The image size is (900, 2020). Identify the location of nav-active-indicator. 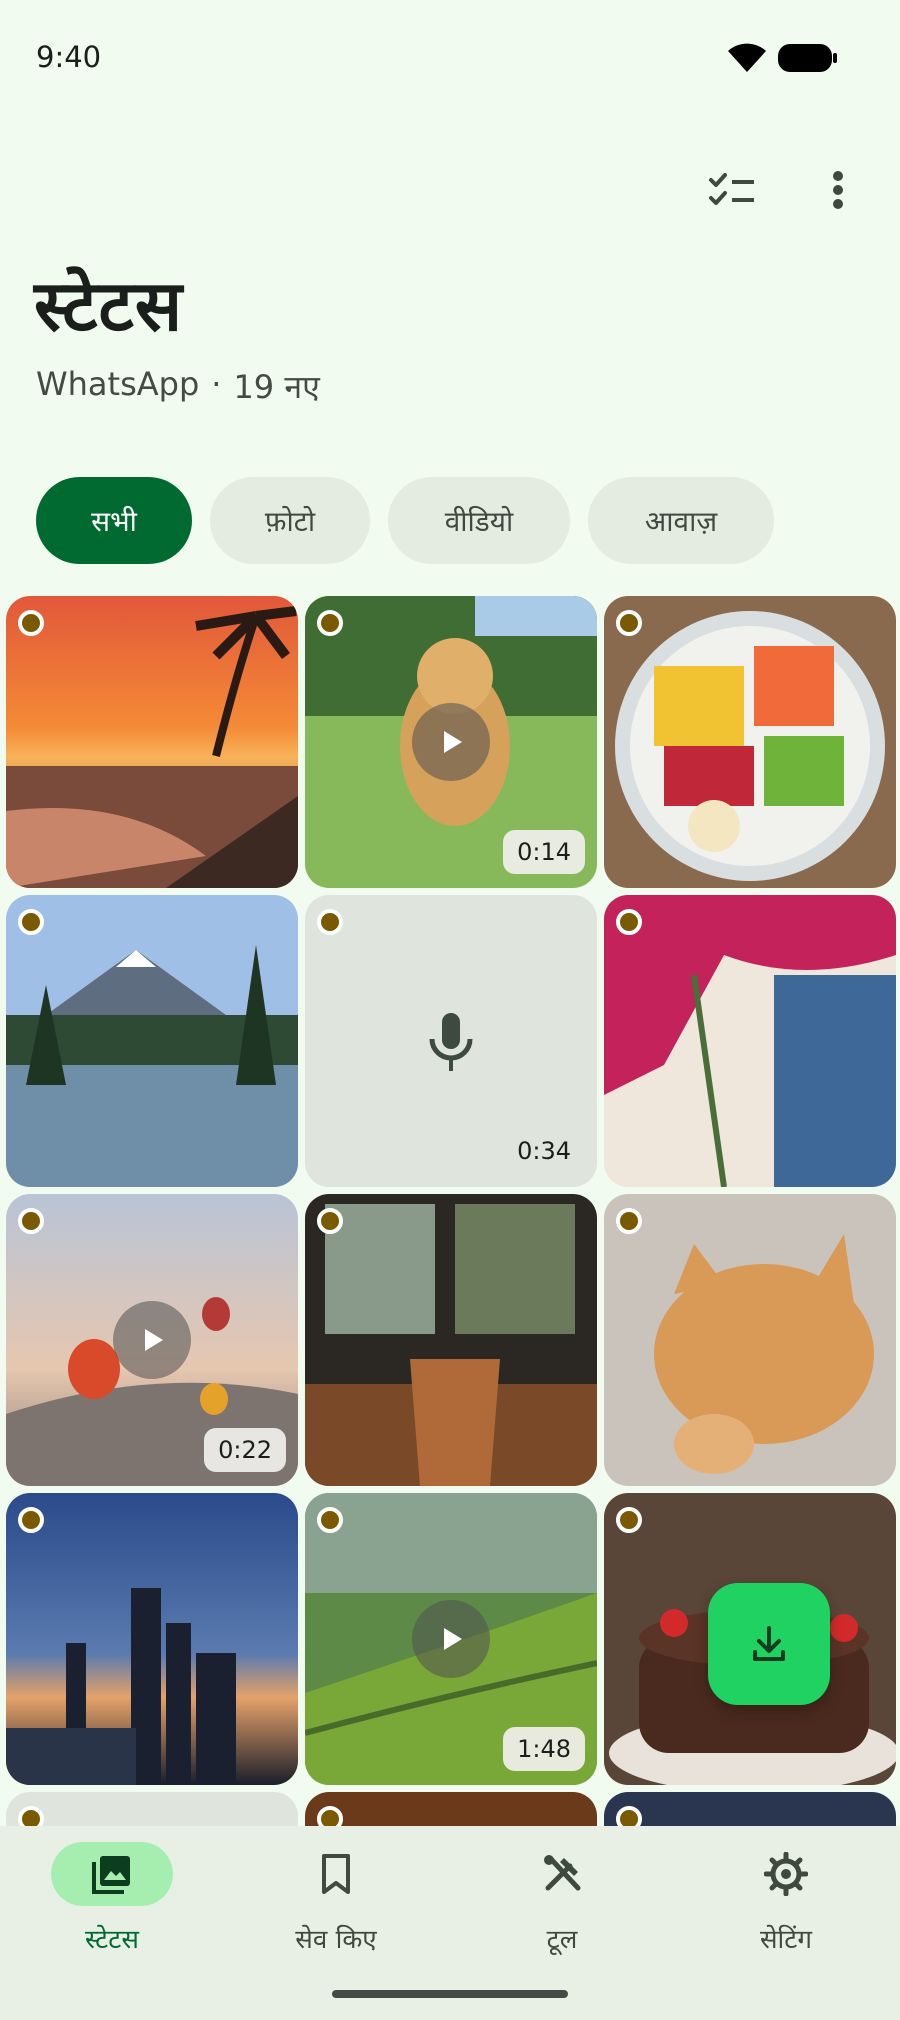
(112, 1874).